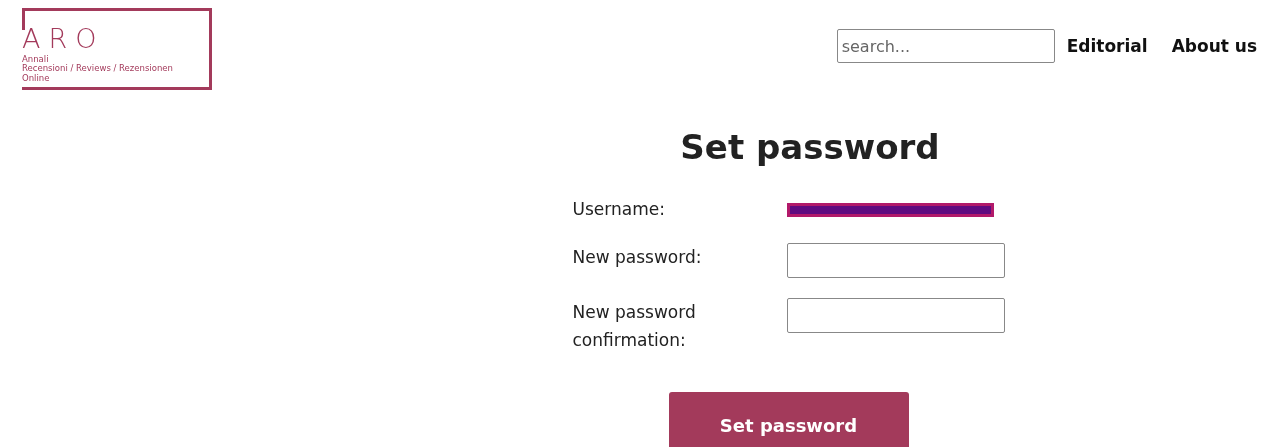 This screenshot has height=447, width=1265. I want to click on logo-text: Annali, so click(36, 59).